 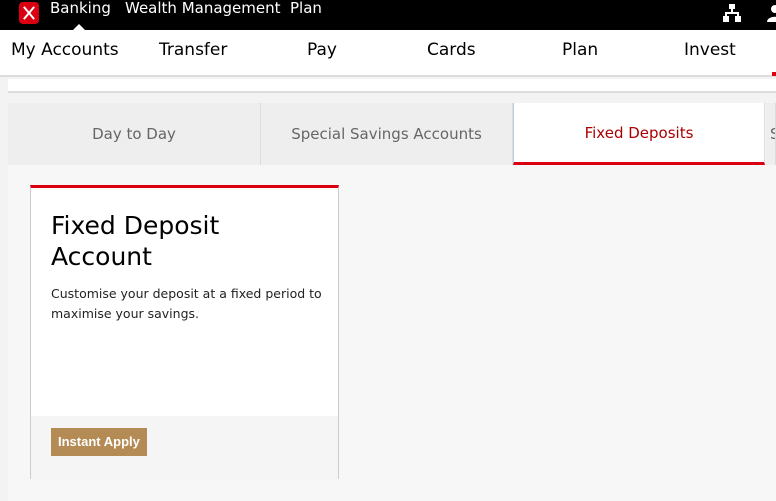 I want to click on user-icon, so click(x=771, y=13).